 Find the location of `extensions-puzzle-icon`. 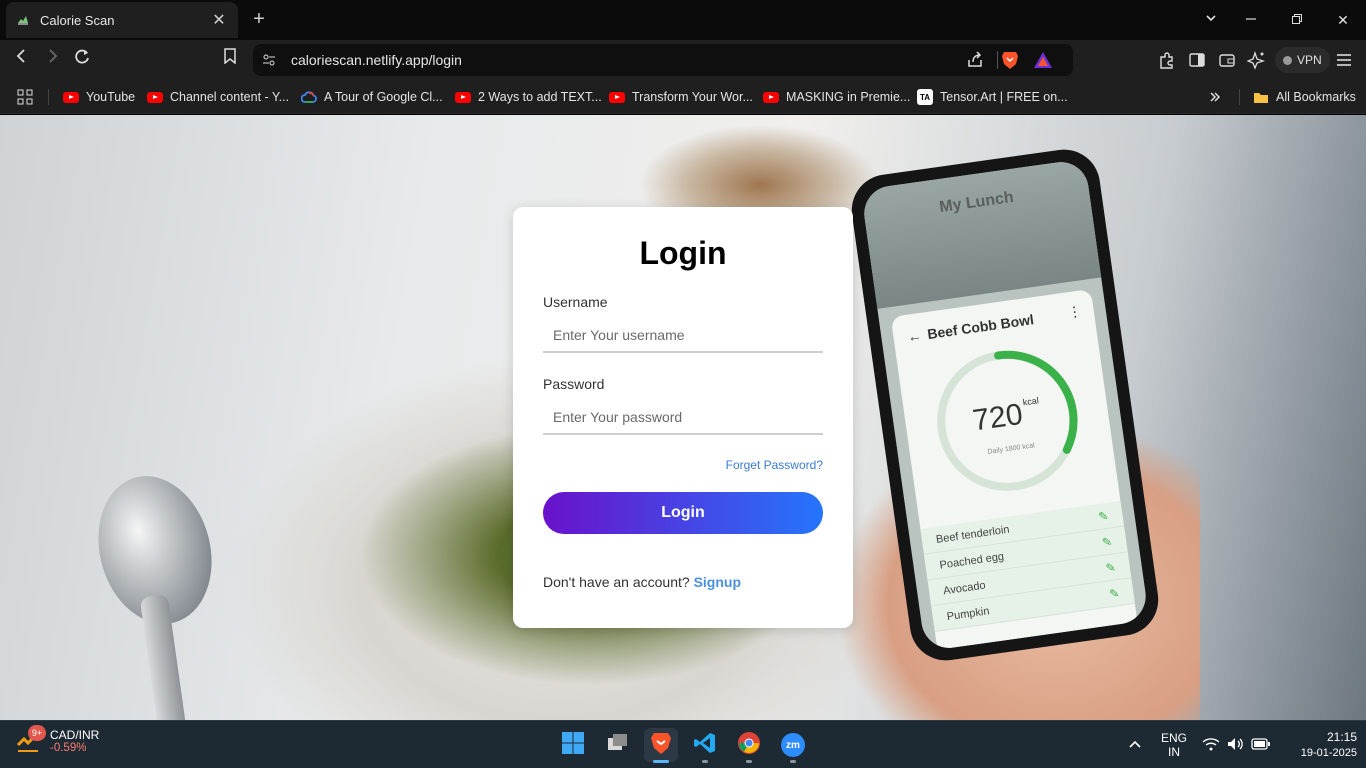

extensions-puzzle-icon is located at coordinates (1167, 60).